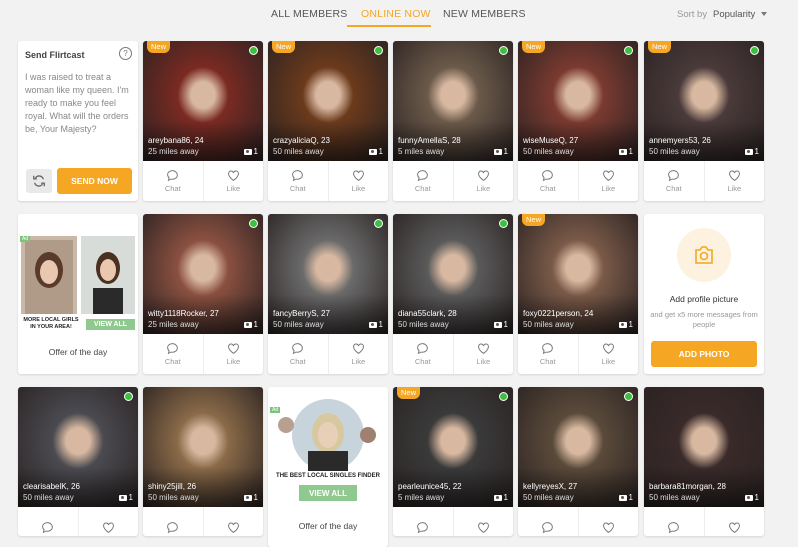 The image size is (798, 547). I want to click on member-card: New wiseMuseQ, 27 50 miles away 1 Chat Like, so click(578, 121).